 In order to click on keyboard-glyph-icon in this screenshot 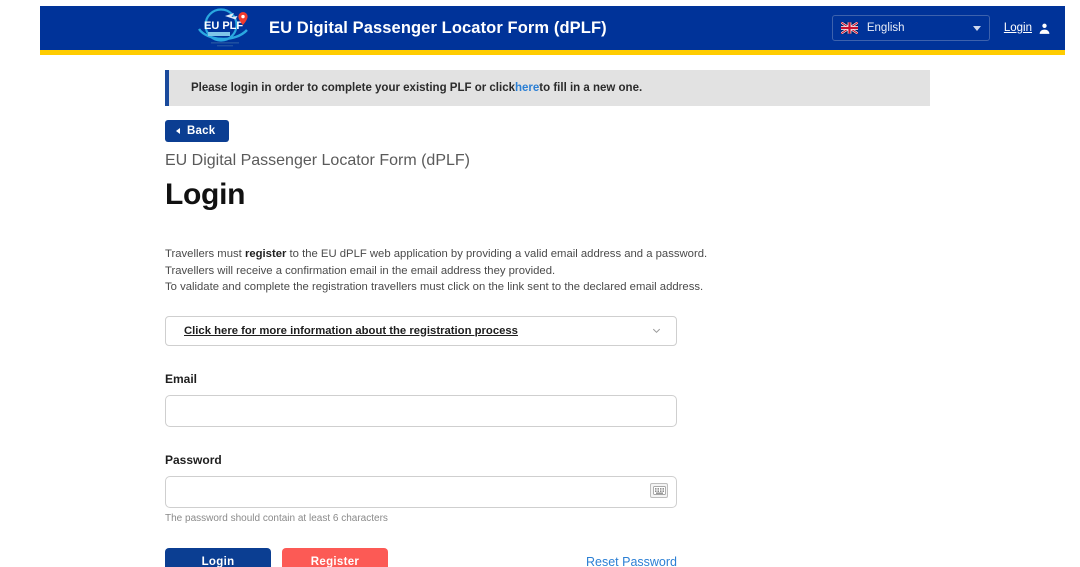, I will do `click(659, 490)`.